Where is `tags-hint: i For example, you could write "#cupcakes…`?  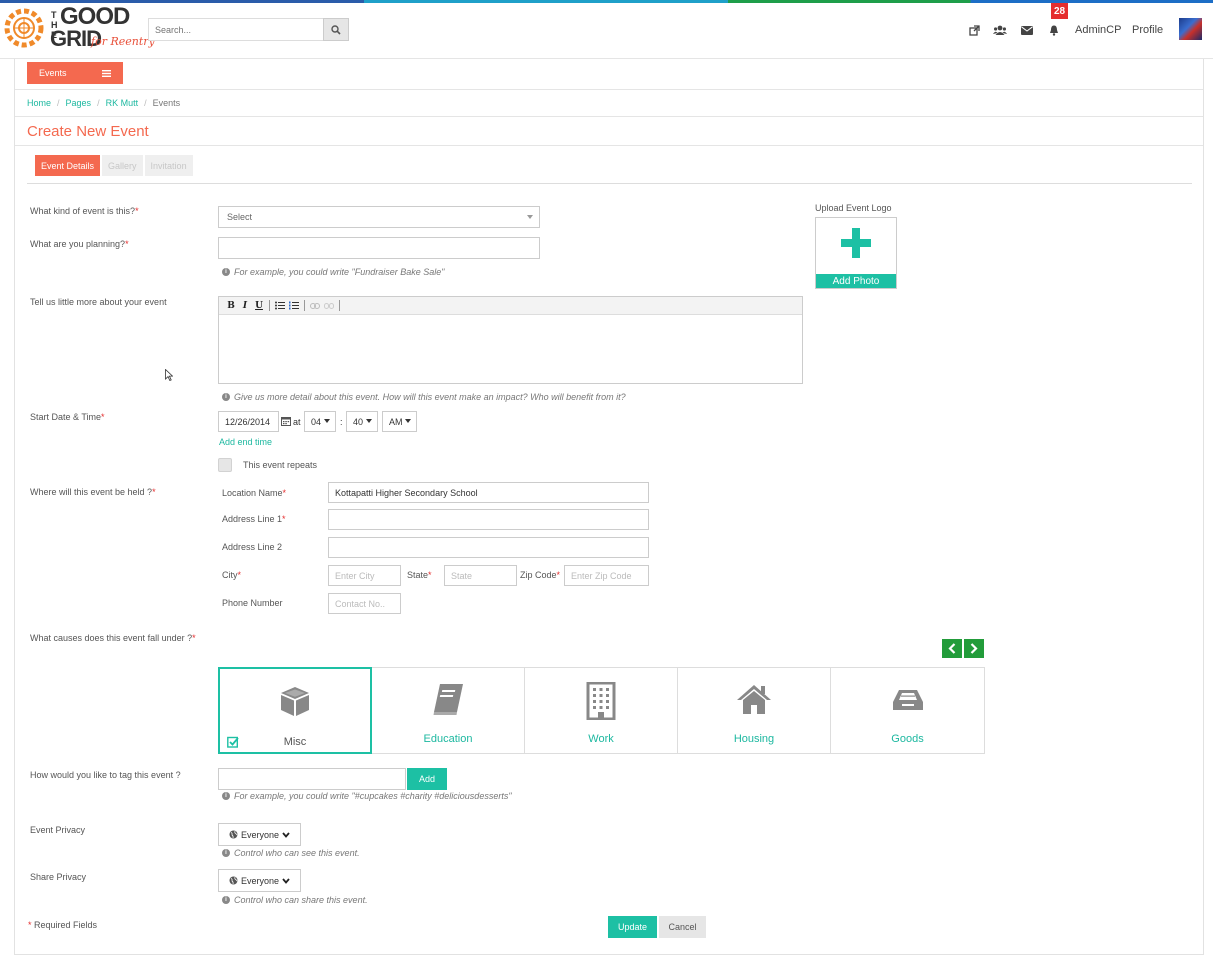
tags-hint: i For example, you could write "#cupcakes… is located at coordinates (367, 796).